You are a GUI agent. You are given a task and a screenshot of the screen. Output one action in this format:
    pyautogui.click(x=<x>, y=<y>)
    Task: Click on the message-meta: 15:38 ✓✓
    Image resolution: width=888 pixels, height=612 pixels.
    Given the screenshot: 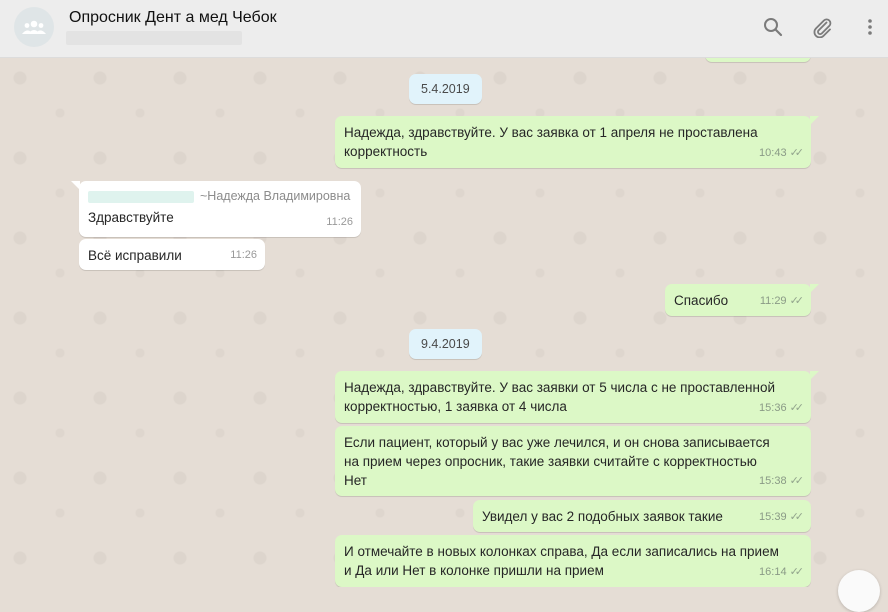 What is the action you would take?
    pyautogui.click(x=782, y=481)
    